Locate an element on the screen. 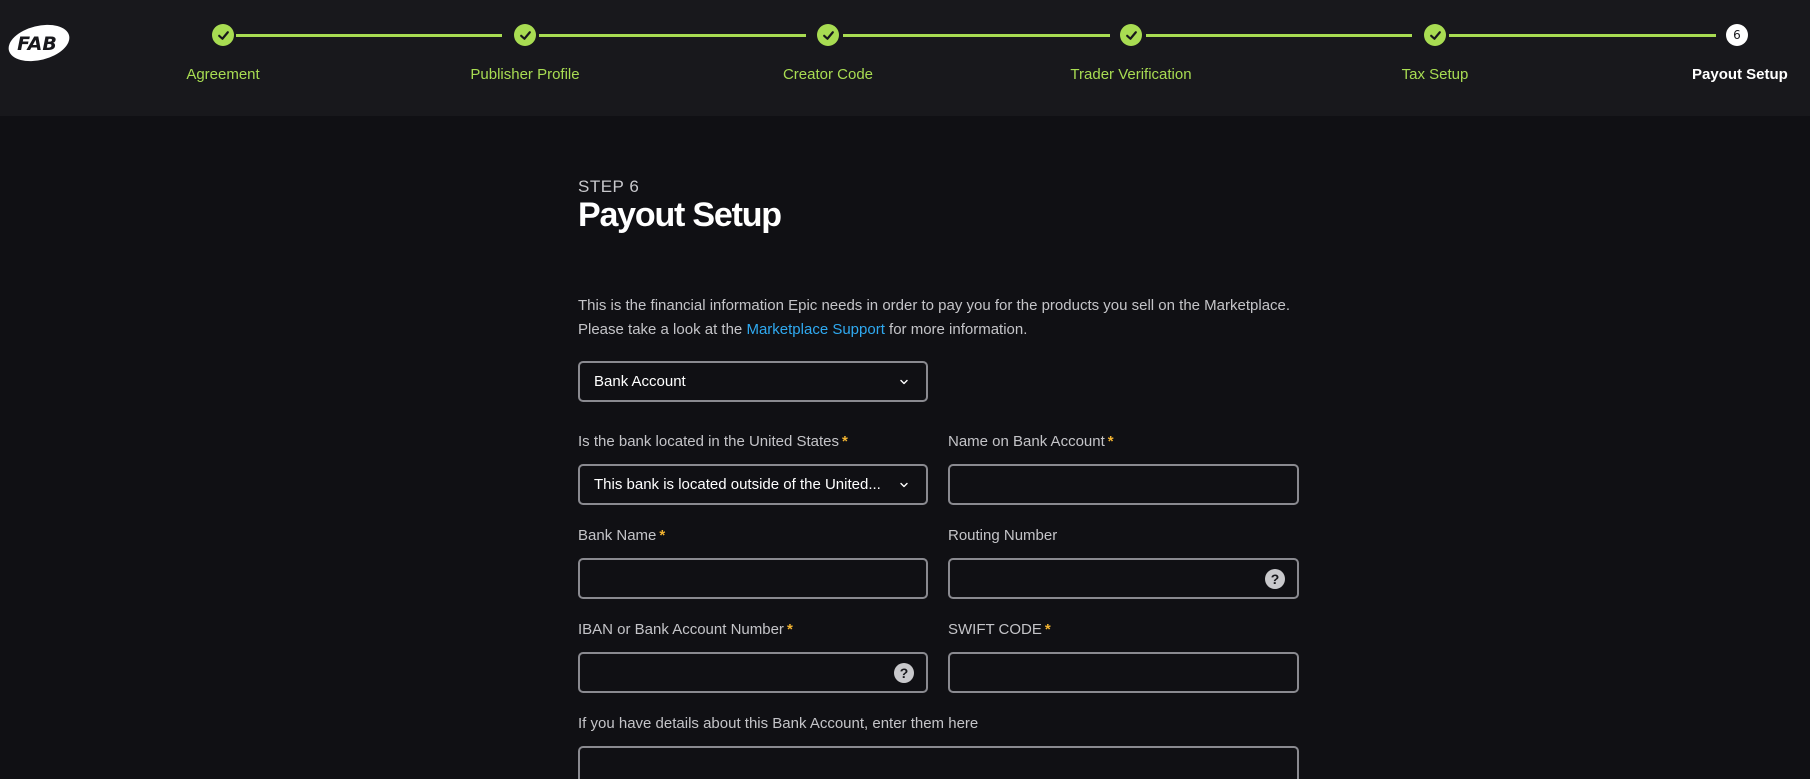 Image resolution: width=1810 pixels, height=779 pixels. marketplace-support-link: Marketplace Support is located at coordinates (815, 329).